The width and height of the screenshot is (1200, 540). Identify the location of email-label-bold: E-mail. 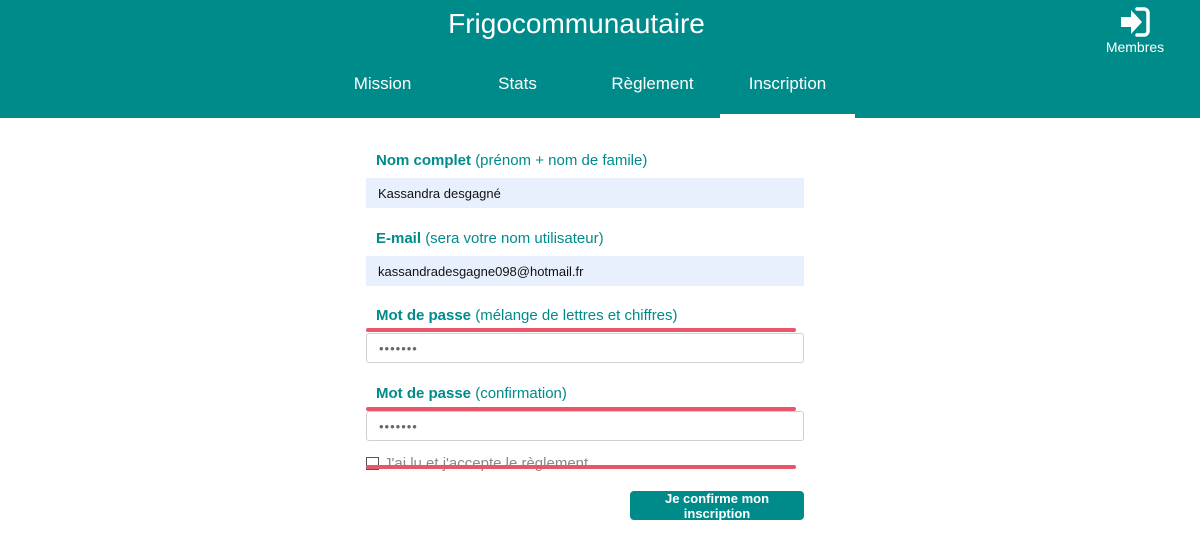
(399, 238).